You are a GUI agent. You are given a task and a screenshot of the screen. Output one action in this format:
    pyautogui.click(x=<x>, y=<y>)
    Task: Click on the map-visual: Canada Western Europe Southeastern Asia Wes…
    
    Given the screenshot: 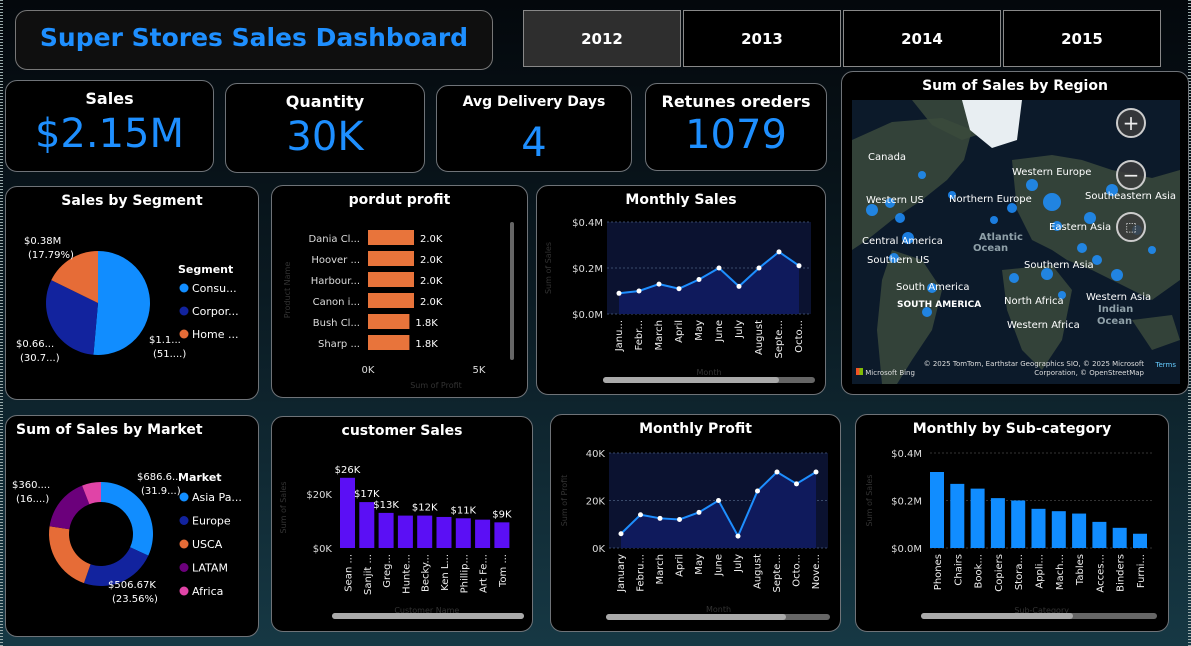 What is the action you would take?
    pyautogui.click(x=1016, y=242)
    